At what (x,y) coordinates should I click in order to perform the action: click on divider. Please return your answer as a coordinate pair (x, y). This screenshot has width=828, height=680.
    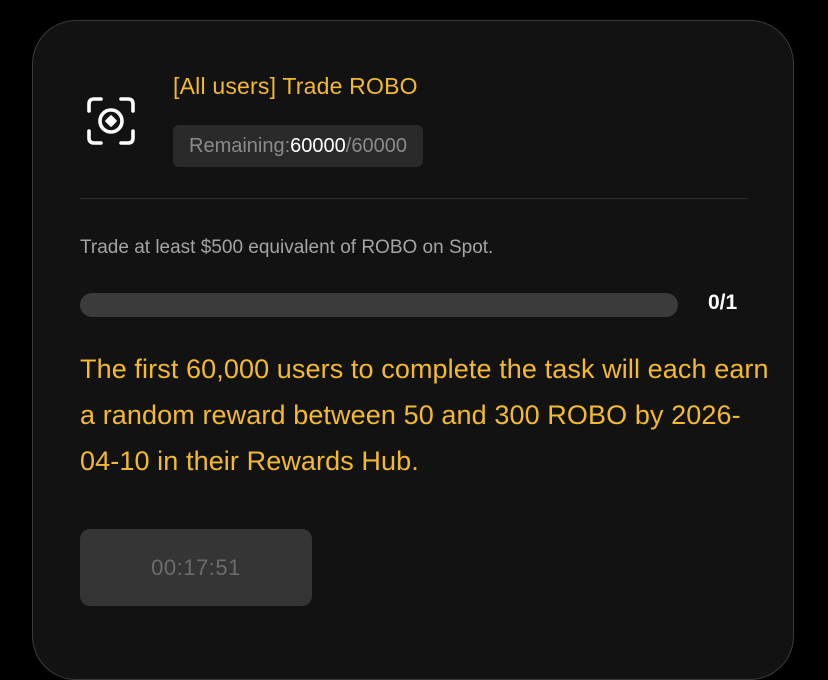
    Looking at the image, I should click on (414, 198).